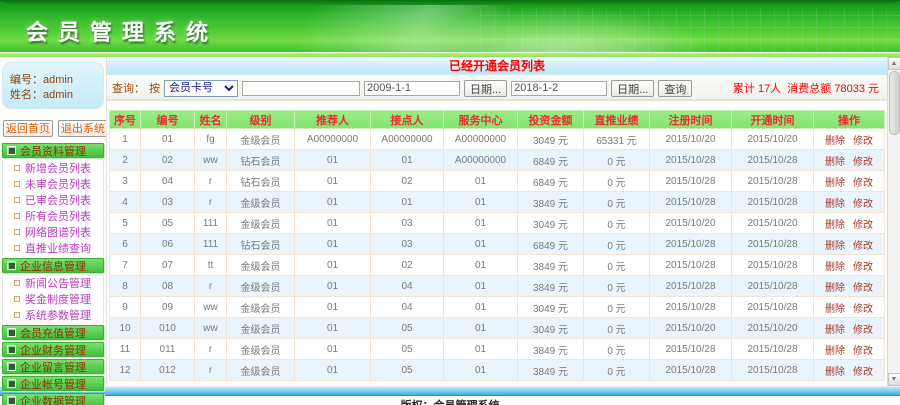 The height and width of the screenshot is (405, 900). I want to click on home-button: 返回首页, so click(28, 128).